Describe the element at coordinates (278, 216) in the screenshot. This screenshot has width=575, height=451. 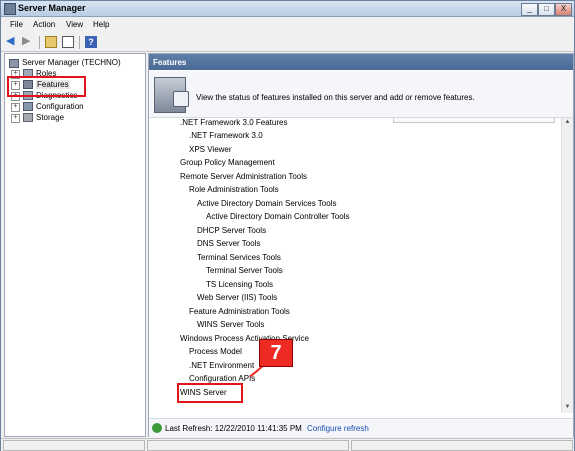
I see `list-item: Active Directory Domain Controller Tools` at that location.